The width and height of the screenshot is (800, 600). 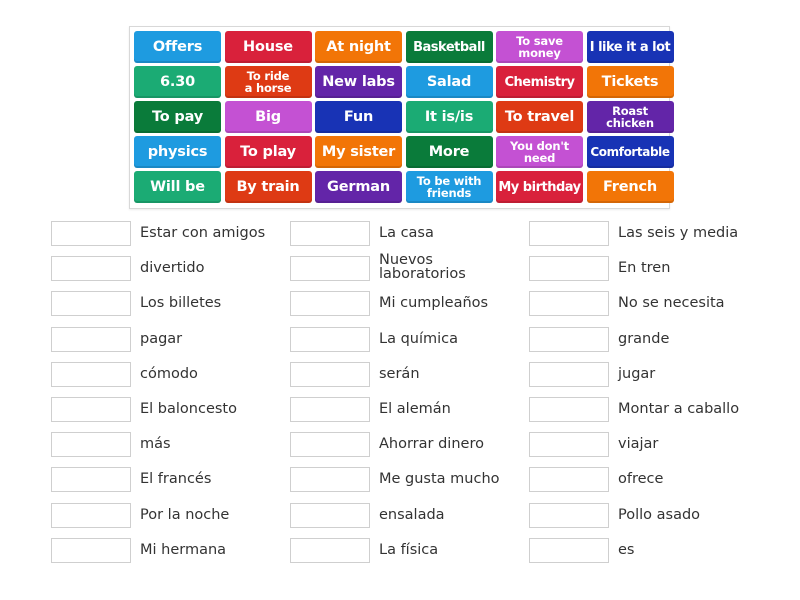 I want to click on match-row: La física, so click(x=395, y=555).